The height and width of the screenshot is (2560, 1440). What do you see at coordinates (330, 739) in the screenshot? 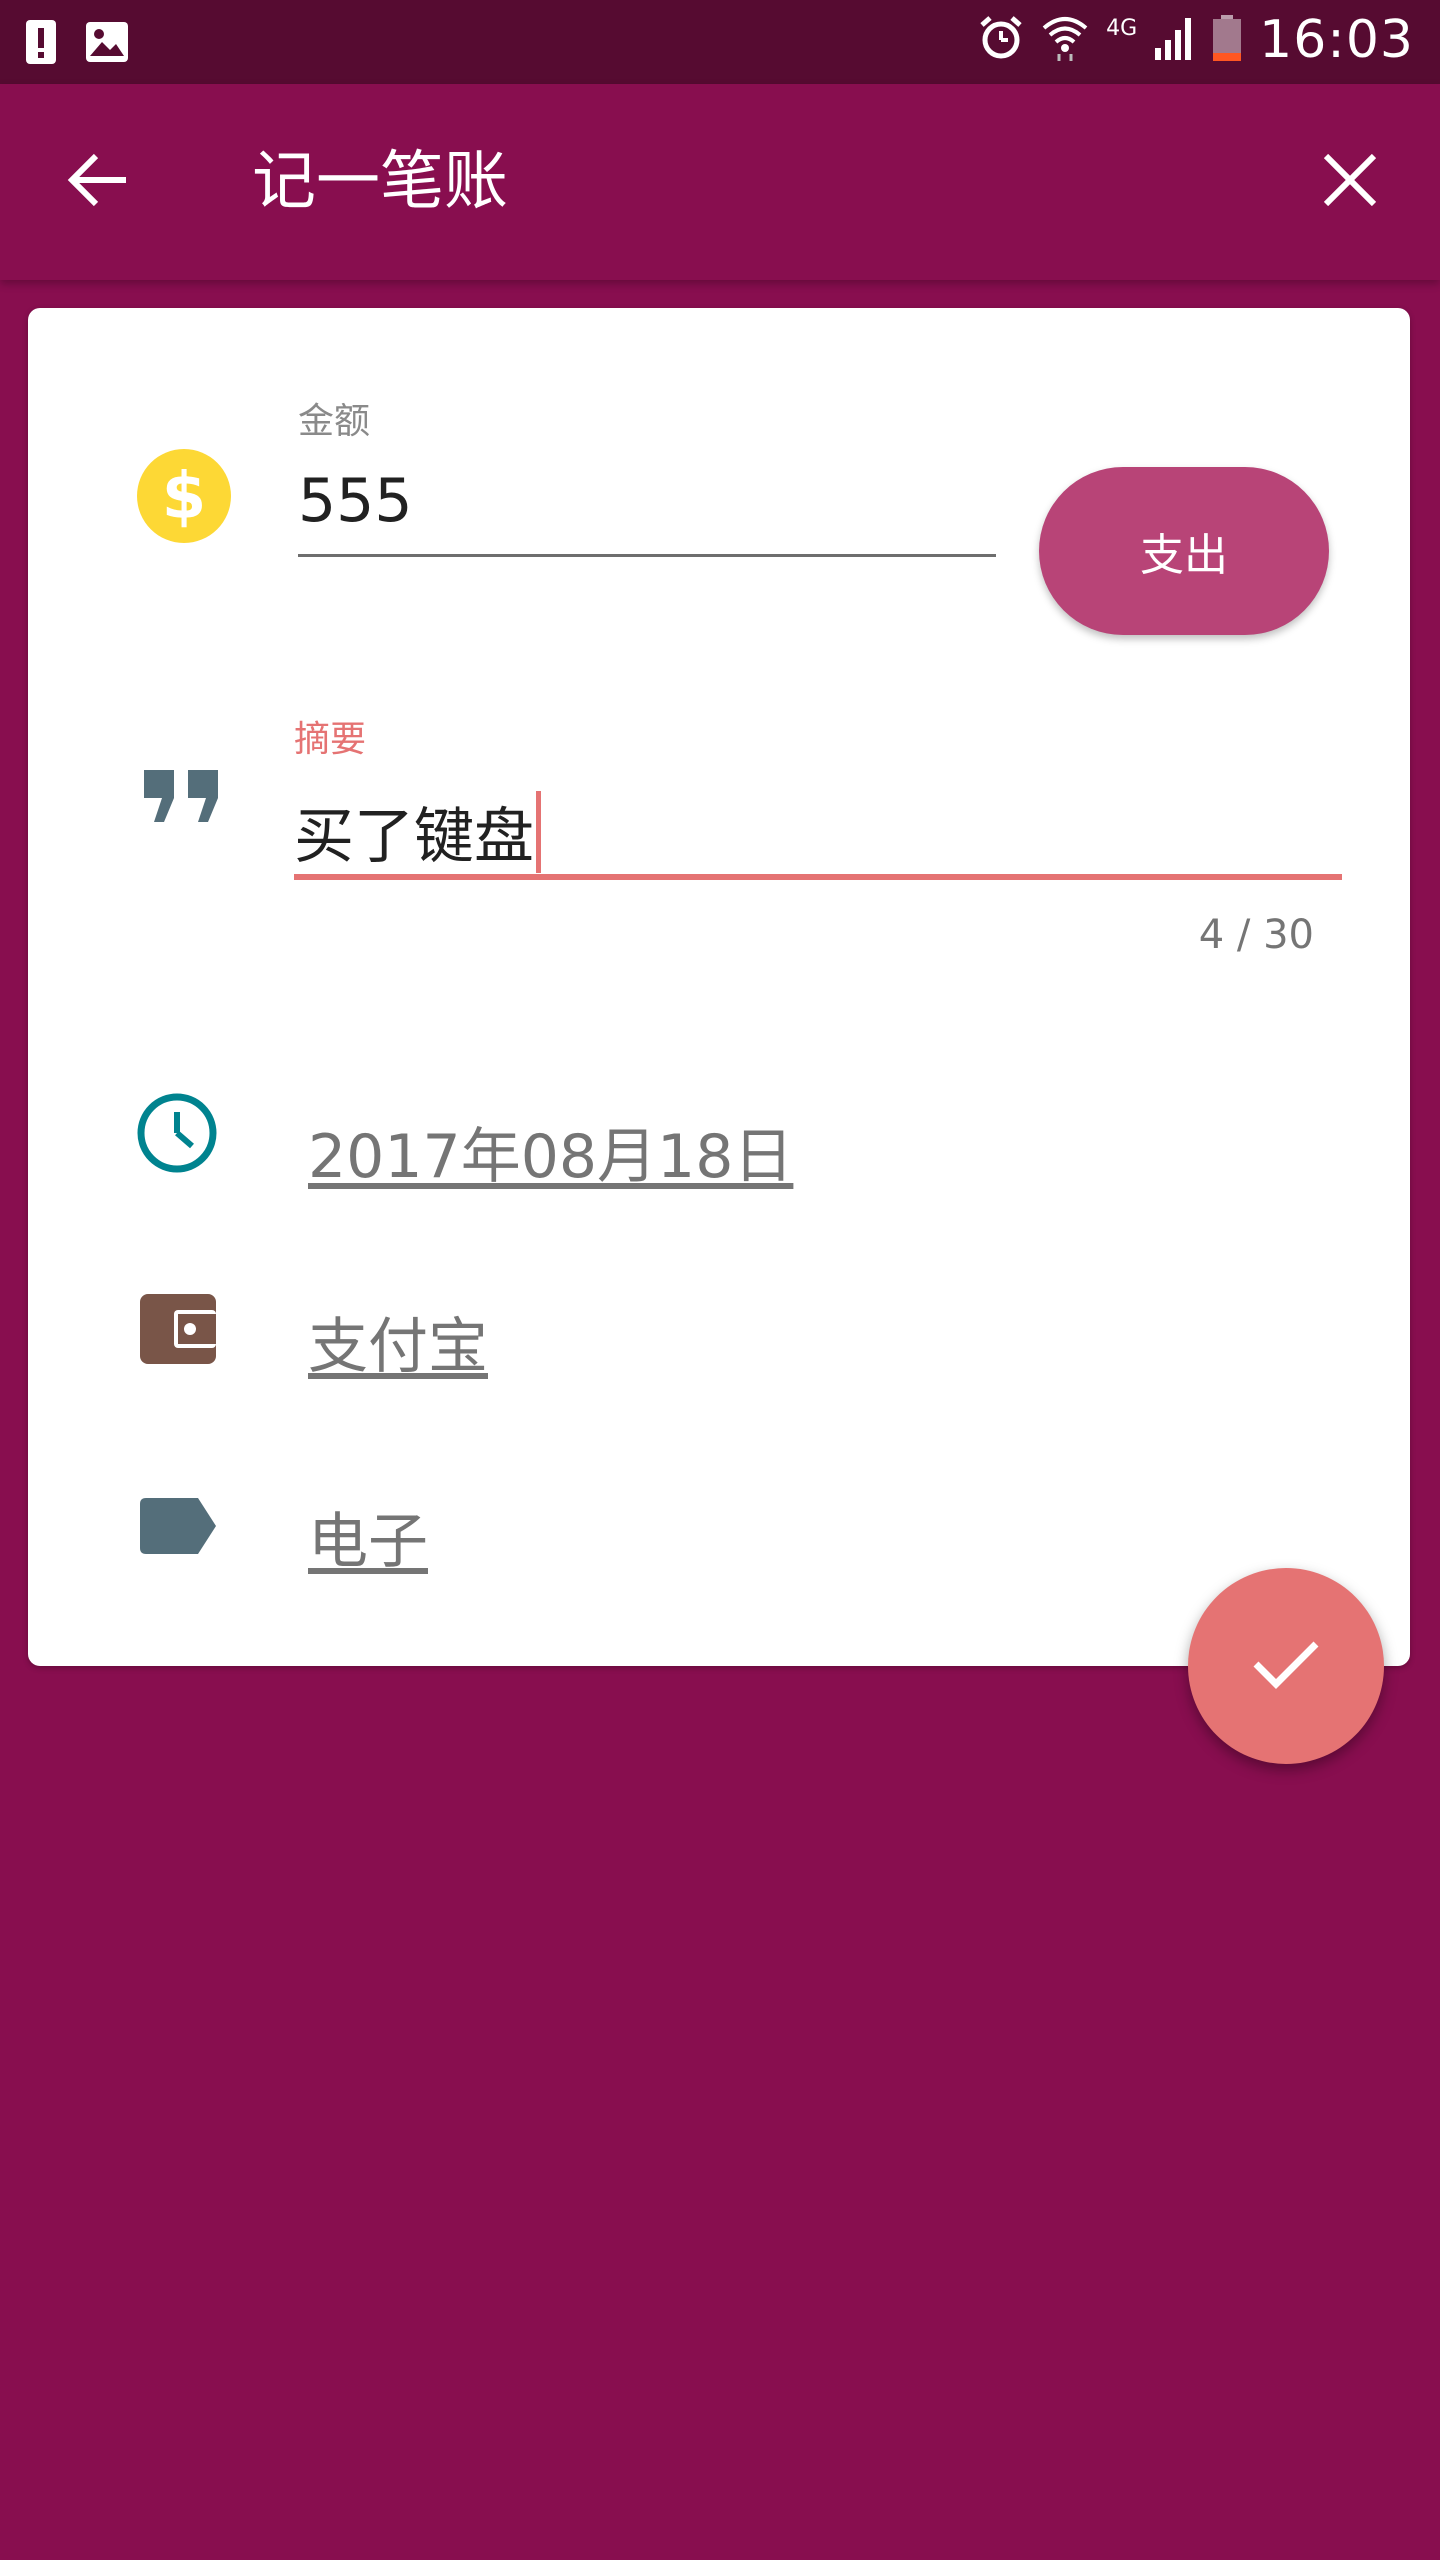
I see `summary-label: 摘要` at bounding box center [330, 739].